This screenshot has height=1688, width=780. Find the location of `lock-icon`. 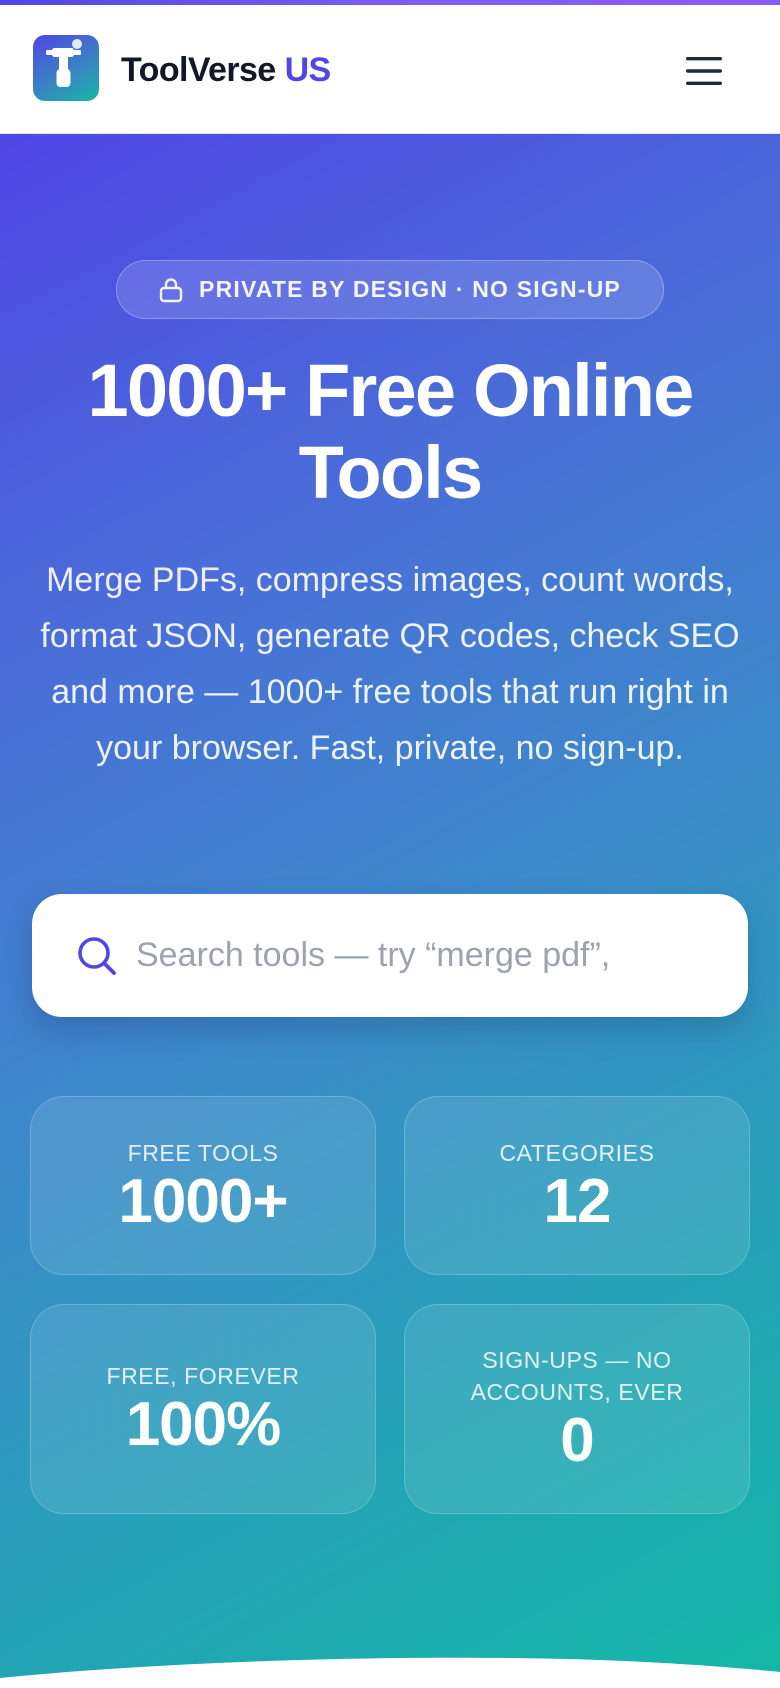

lock-icon is located at coordinates (171, 289).